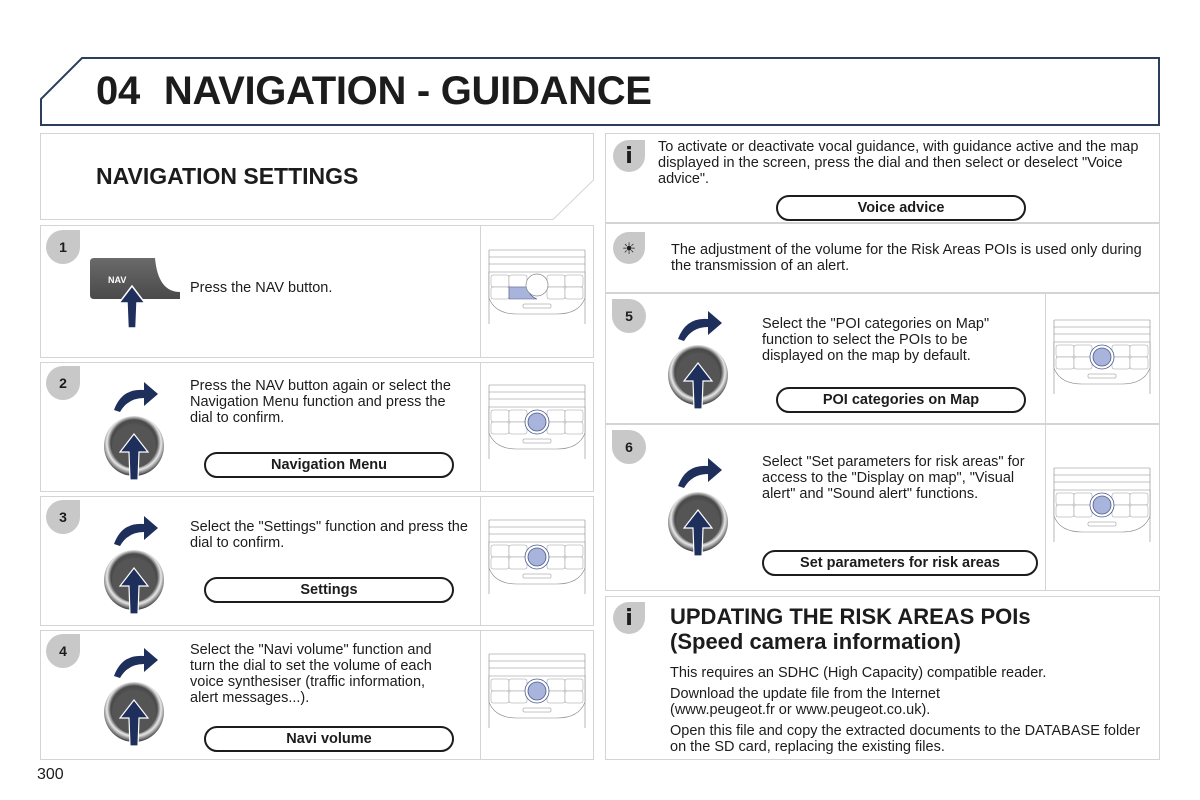 This screenshot has height=800, width=1200. I want to click on step-number-badge: 6, so click(629, 447).